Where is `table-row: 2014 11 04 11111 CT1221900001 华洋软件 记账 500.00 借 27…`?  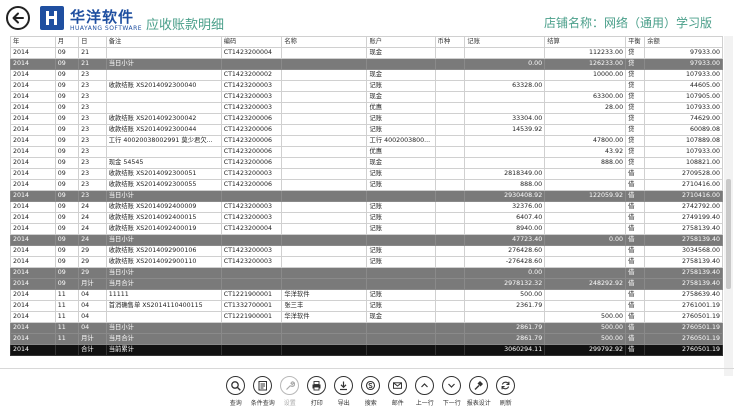
table-row: 2014 11 04 11111 CT1221900001 华洋软件 记账 500.00 借 27… is located at coordinates (366, 295).